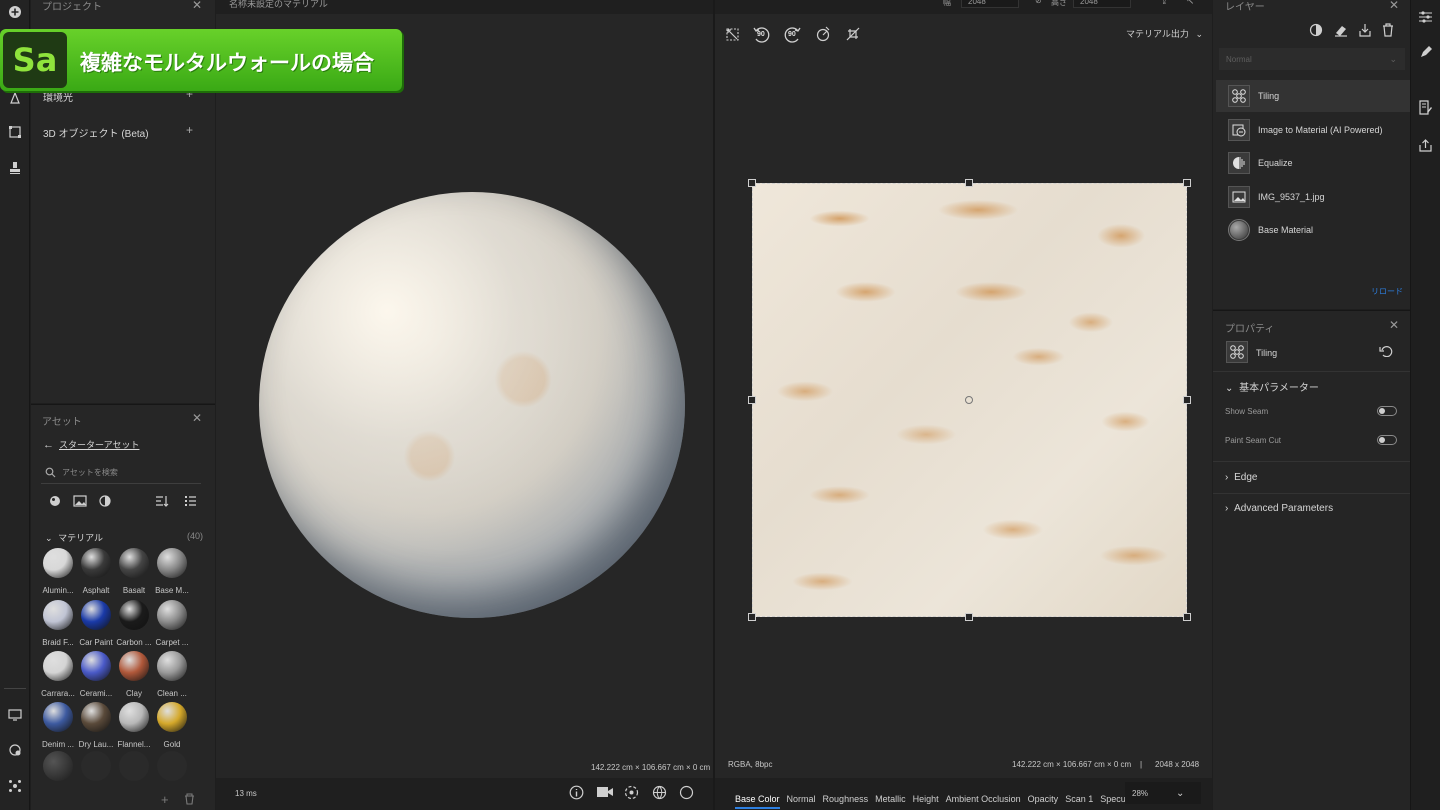  I want to click on sort-icon, so click(162, 501).